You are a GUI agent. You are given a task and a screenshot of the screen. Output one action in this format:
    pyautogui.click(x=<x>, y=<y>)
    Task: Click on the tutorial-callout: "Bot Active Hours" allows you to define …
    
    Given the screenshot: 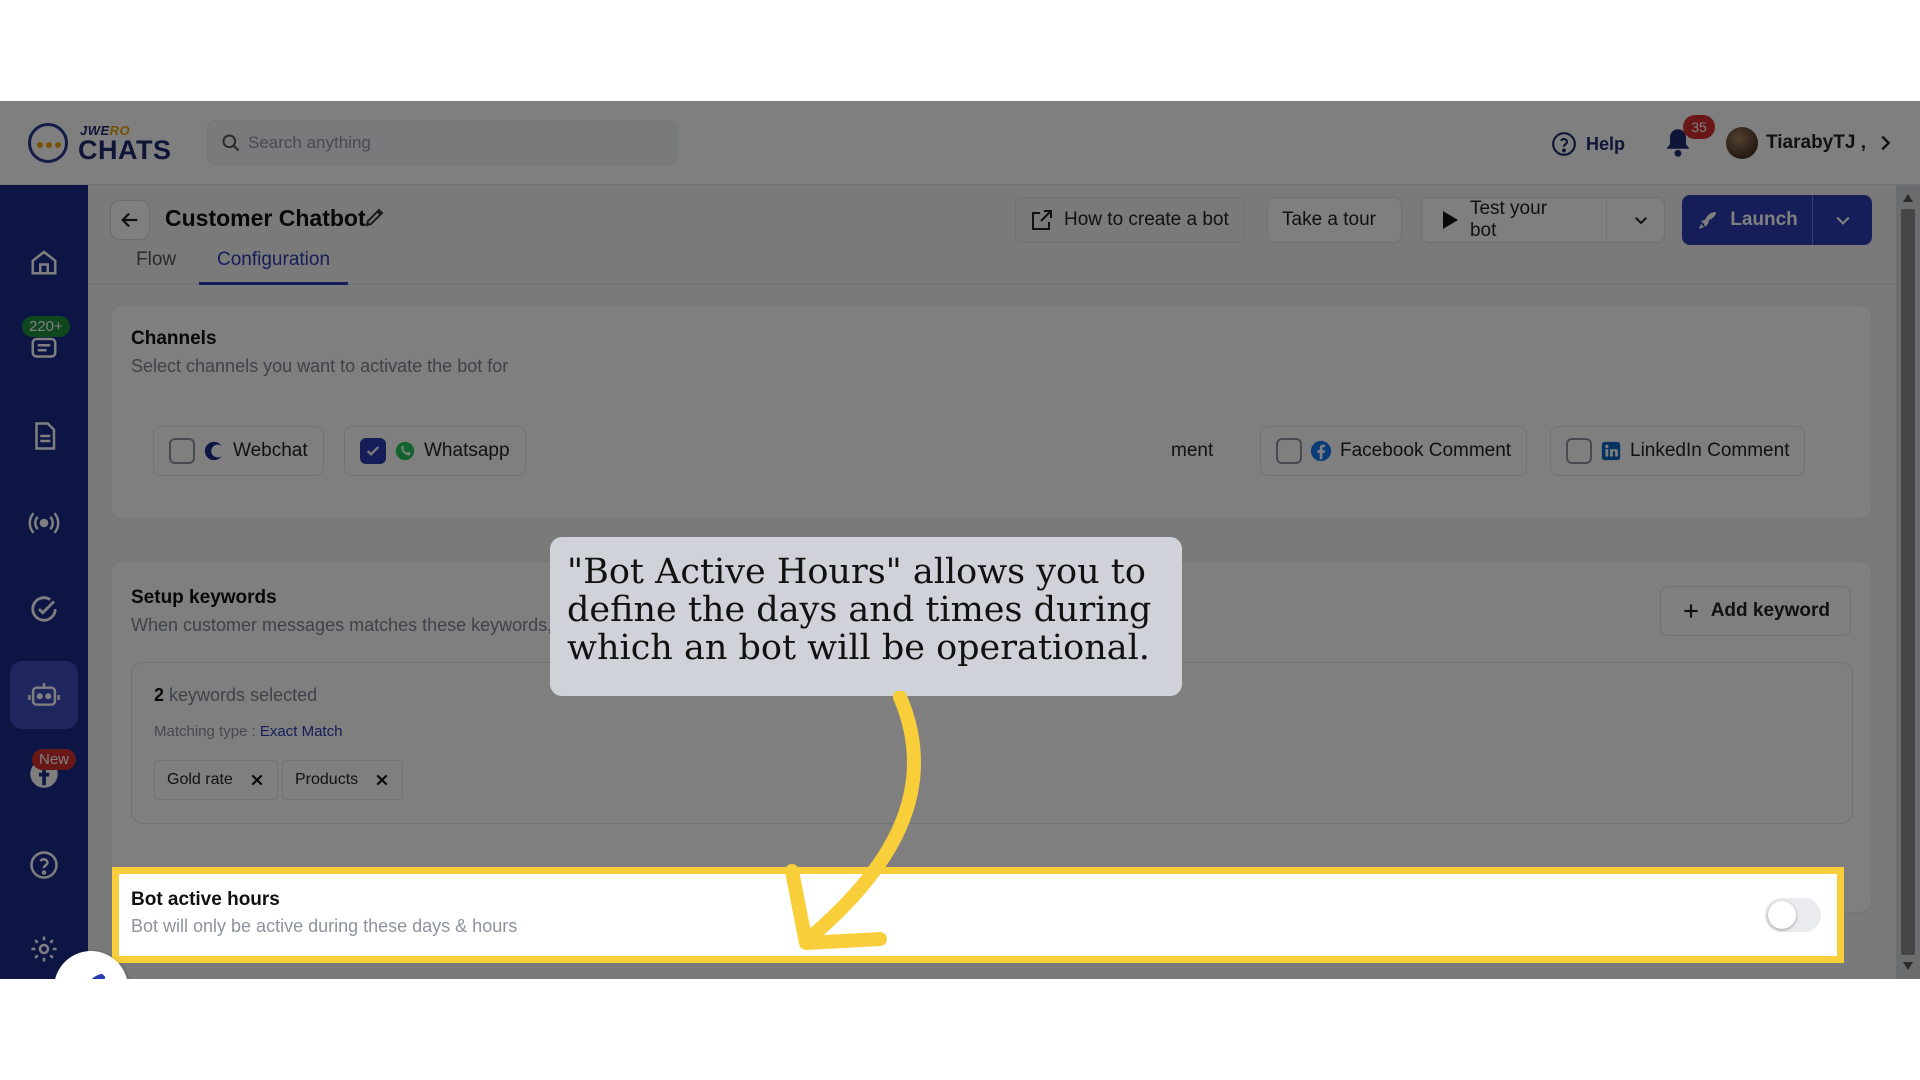 What is the action you would take?
    pyautogui.click(x=866, y=616)
    